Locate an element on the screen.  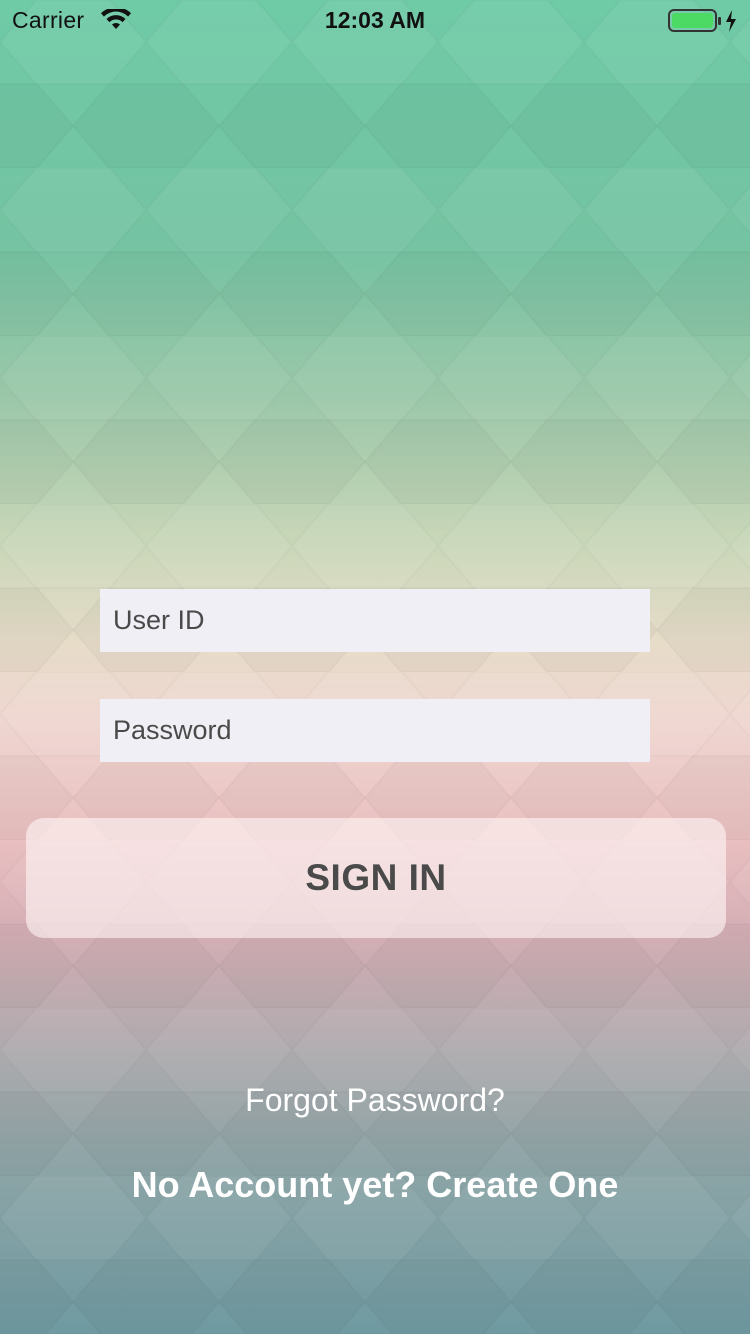
status-time: 12:03 AM is located at coordinates (375, 20).